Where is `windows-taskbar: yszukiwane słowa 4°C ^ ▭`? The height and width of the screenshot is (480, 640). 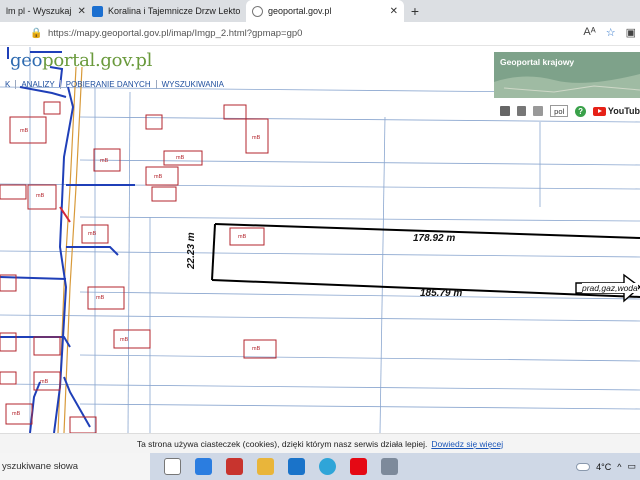 windows-taskbar: yszukiwane słowa 4°C ^ ▭ is located at coordinates (320, 466).